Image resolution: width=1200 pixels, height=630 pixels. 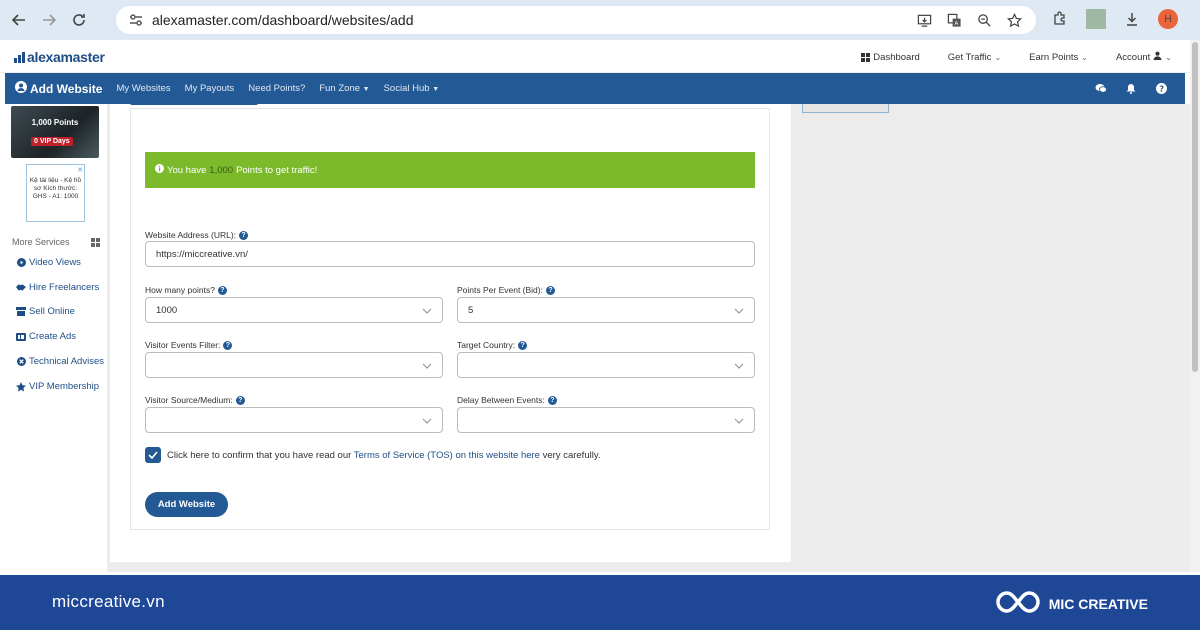 What do you see at coordinates (1060, 19) in the screenshot?
I see `extensions-icon` at bounding box center [1060, 19].